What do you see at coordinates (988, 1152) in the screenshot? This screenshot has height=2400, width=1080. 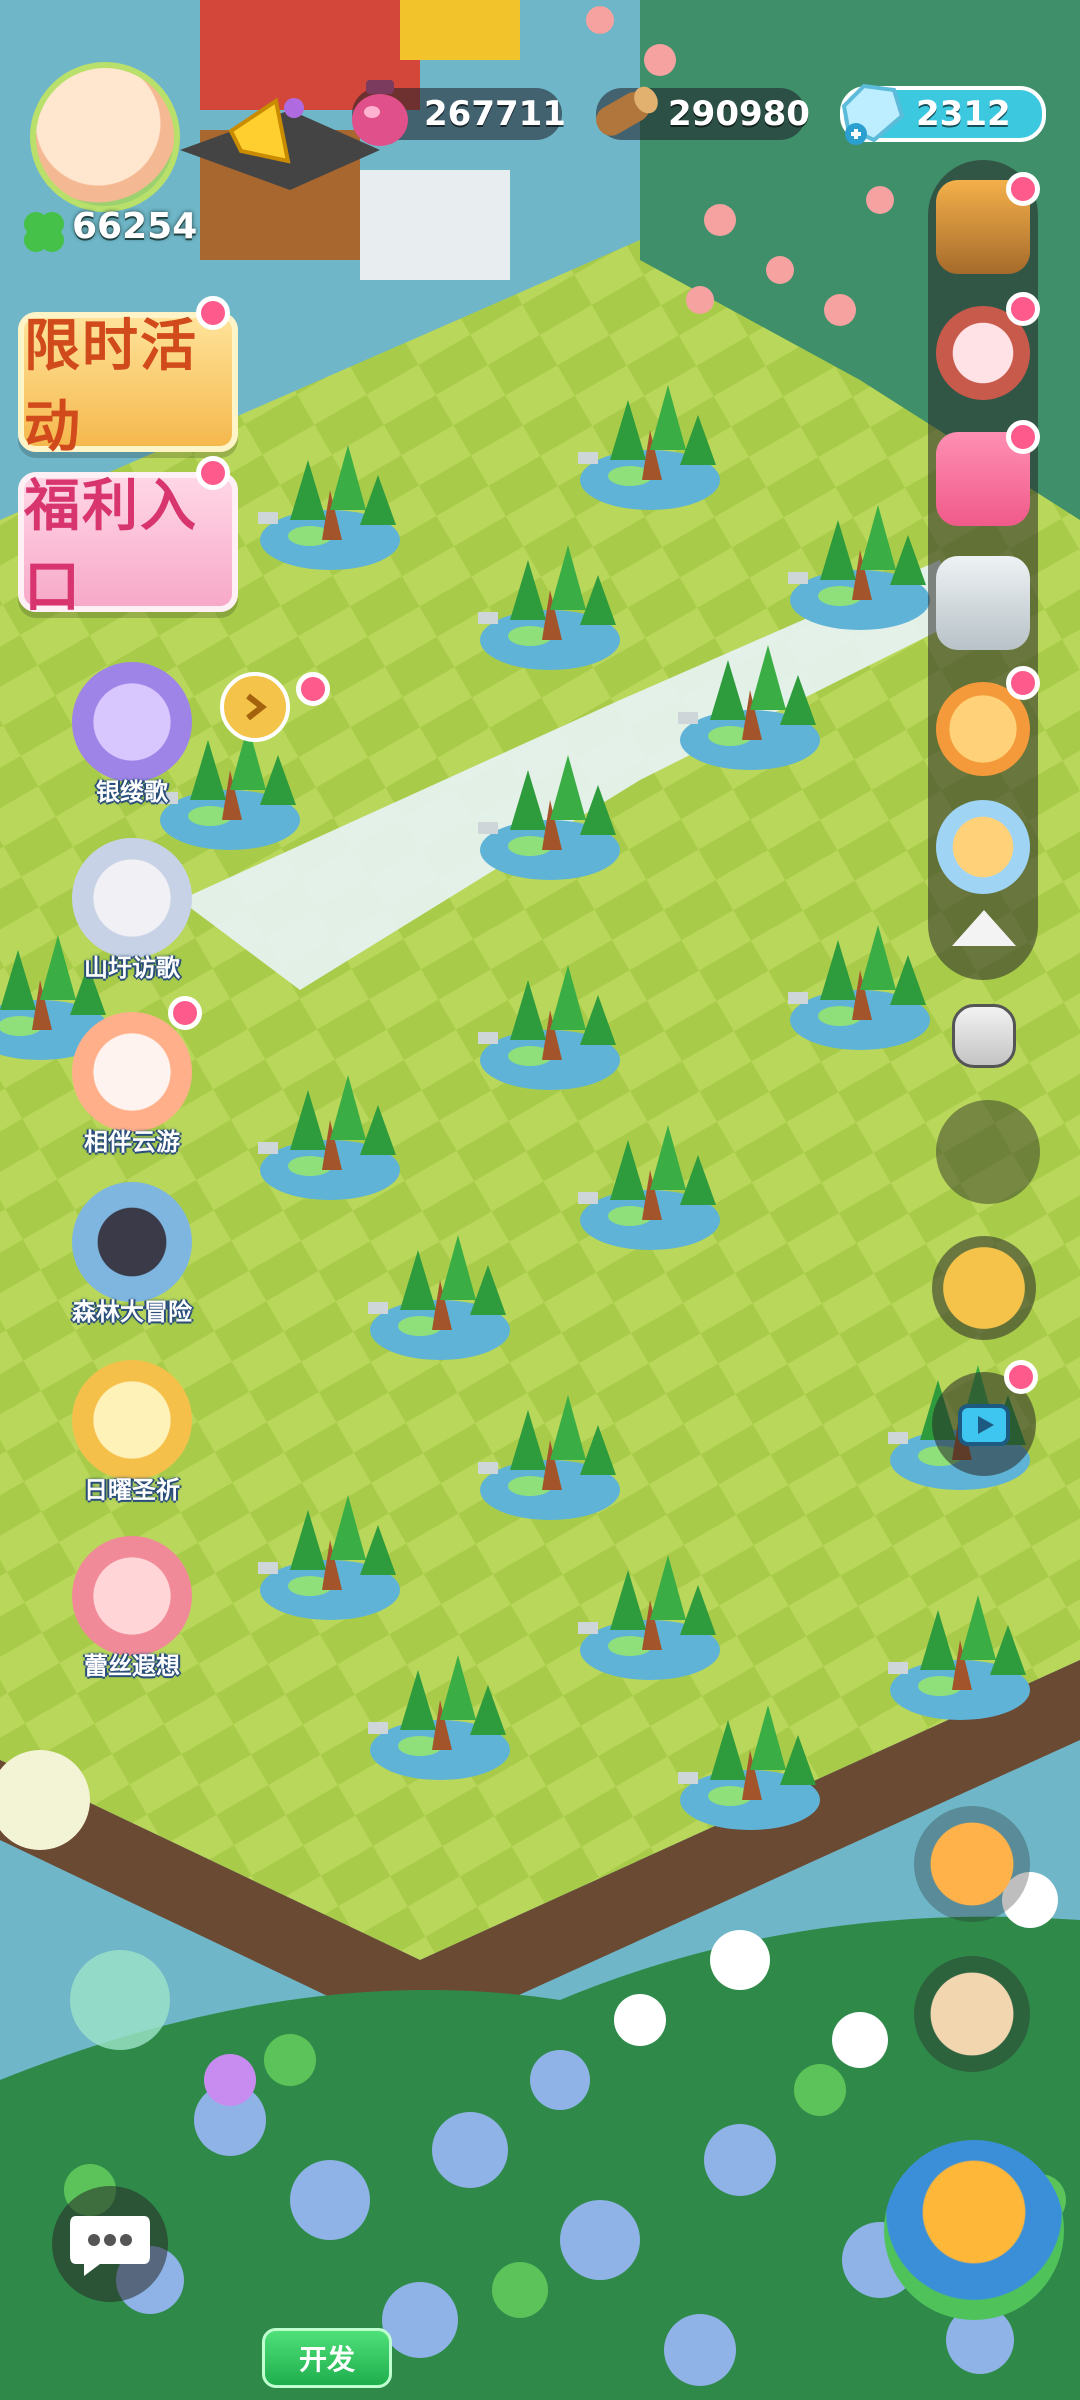 I see `phone-button` at bounding box center [988, 1152].